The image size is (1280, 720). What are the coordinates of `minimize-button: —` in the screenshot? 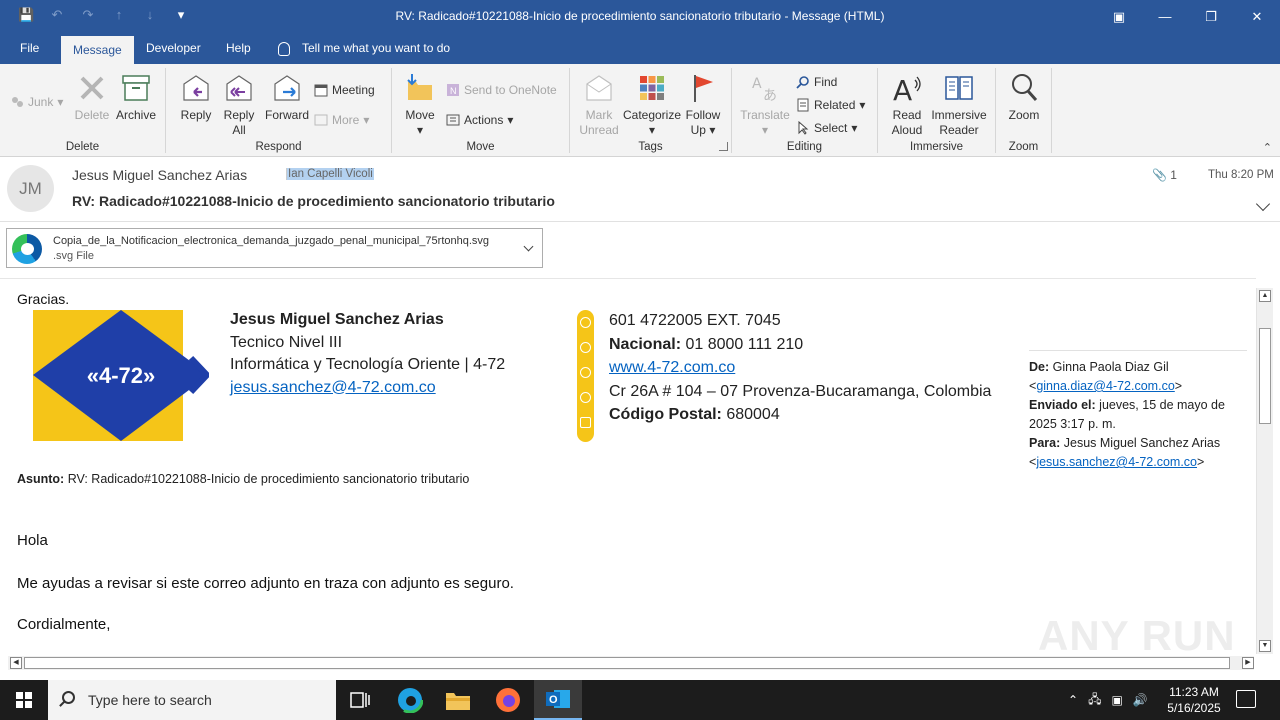 It's located at (1165, 16).